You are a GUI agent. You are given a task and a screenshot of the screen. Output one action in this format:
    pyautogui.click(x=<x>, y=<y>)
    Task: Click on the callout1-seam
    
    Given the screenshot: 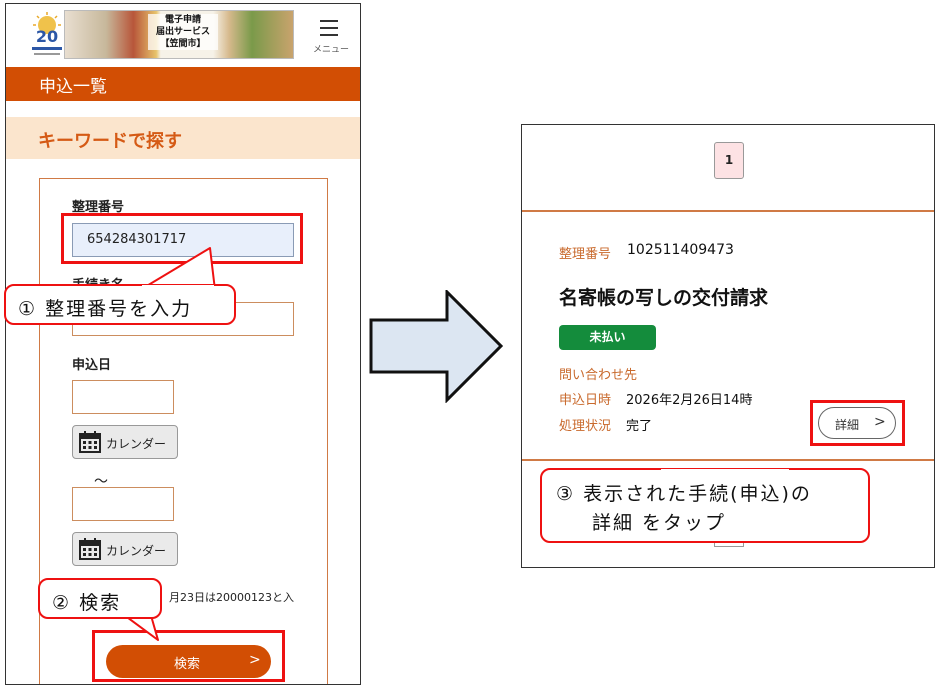 What is the action you would take?
    pyautogui.click(x=178, y=287)
    